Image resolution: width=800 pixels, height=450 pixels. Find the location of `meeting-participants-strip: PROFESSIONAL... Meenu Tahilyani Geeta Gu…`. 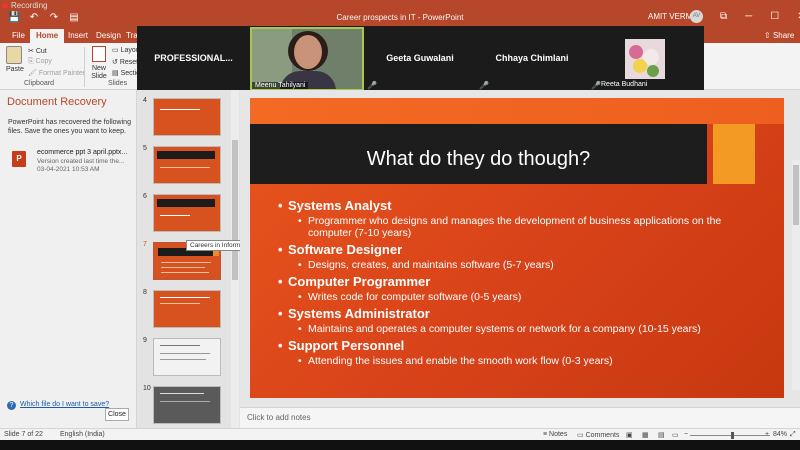

meeting-participants-strip: PROFESSIONAL... Meenu Tahilyani Geeta Gu… is located at coordinates (420, 59).